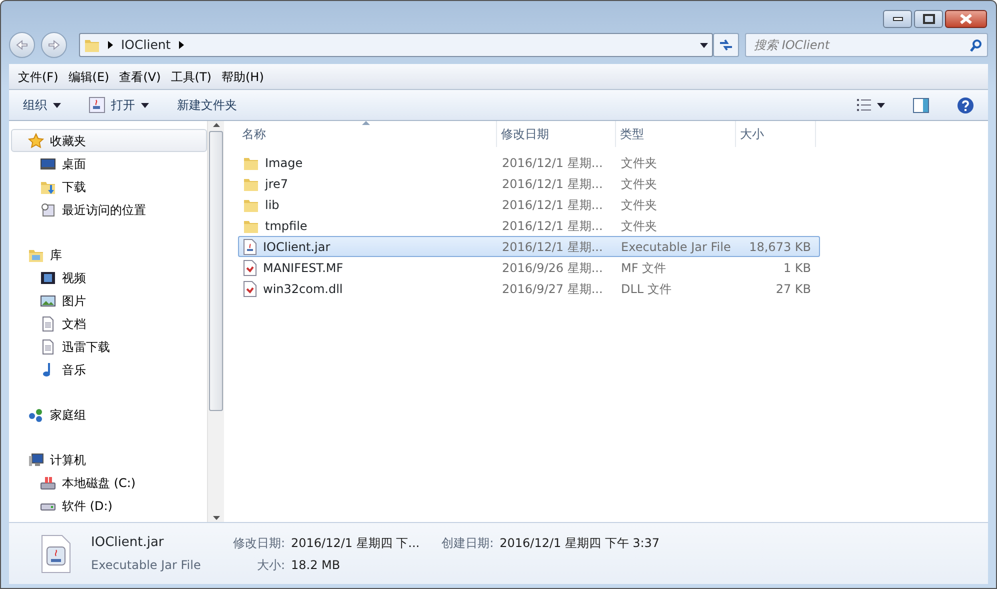 The height and width of the screenshot is (589, 997). I want to click on monitor-icon, so click(48, 164).